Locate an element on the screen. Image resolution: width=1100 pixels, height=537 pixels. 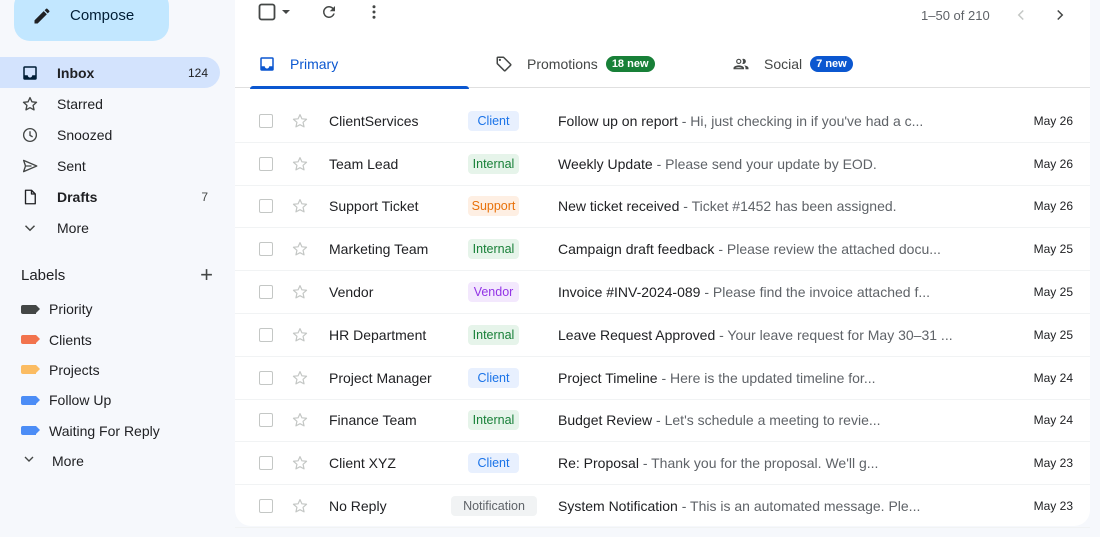
draft-icon is located at coordinates (30, 197).